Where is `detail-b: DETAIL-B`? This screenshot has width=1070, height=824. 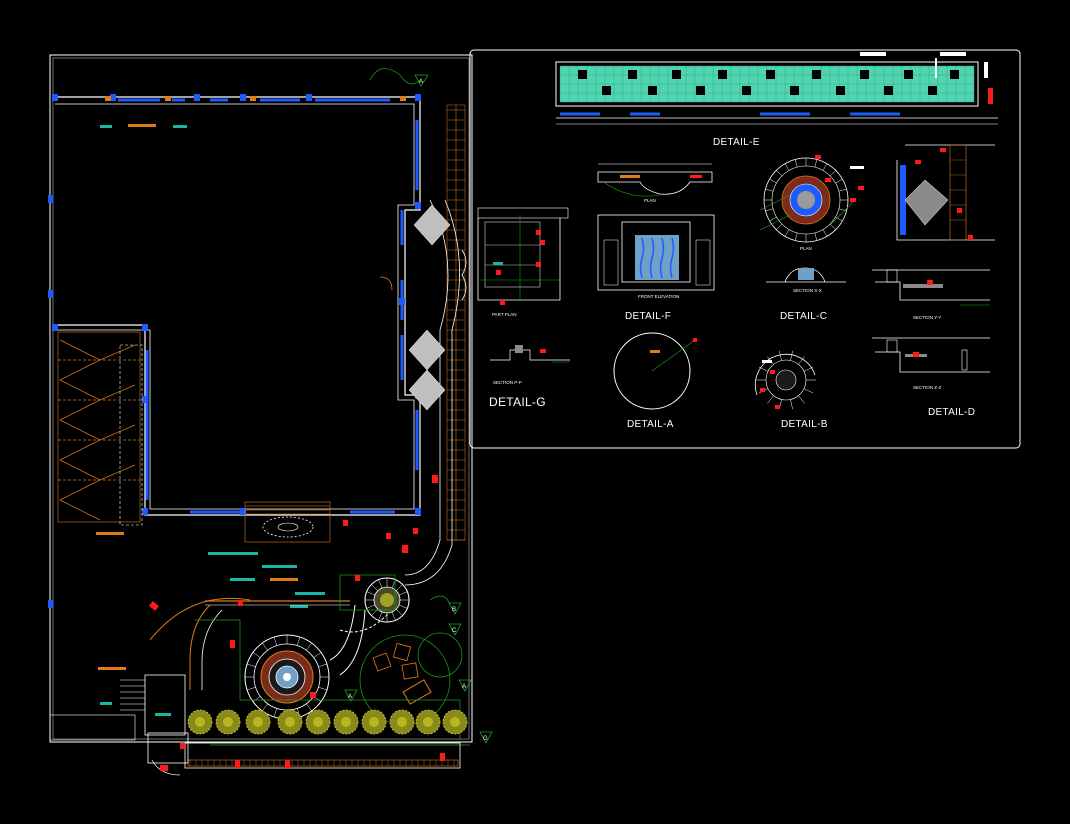 detail-b: DETAIL-B is located at coordinates (791, 390).